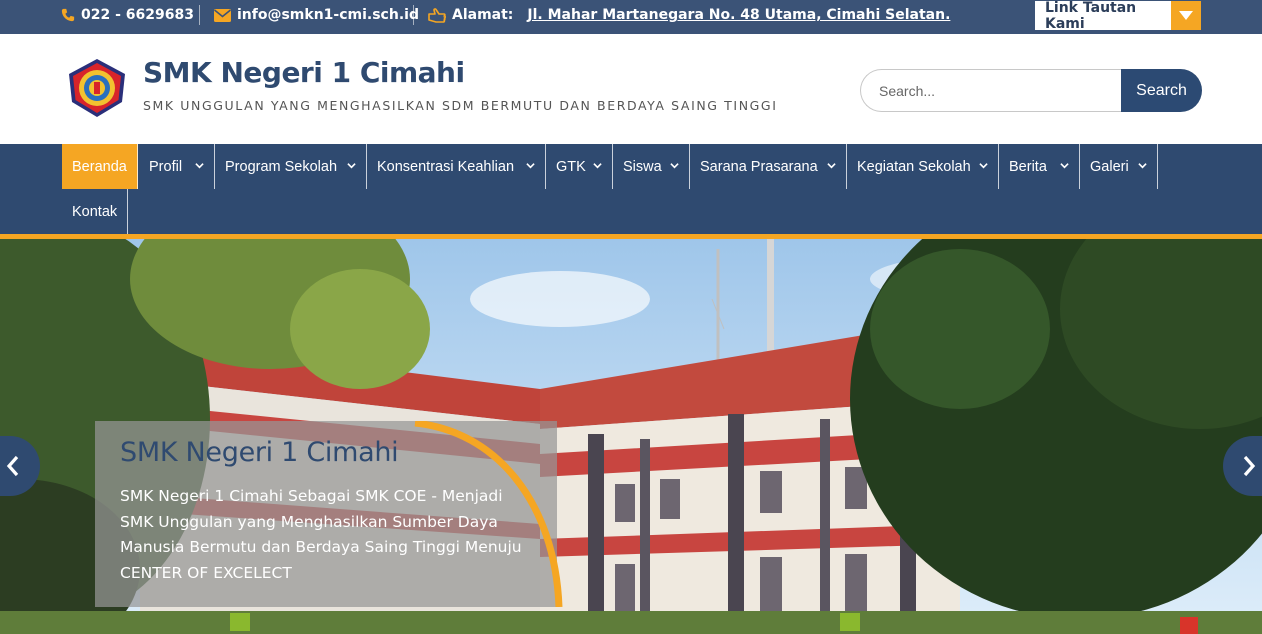 This screenshot has width=1262, height=634. I want to click on nav-label: Beranda, so click(99, 166).